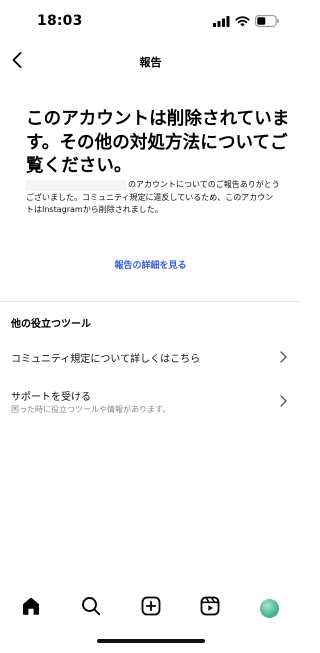 The image size is (320, 653). Describe the element at coordinates (242, 21) in the screenshot. I see `wifi-icon` at that location.